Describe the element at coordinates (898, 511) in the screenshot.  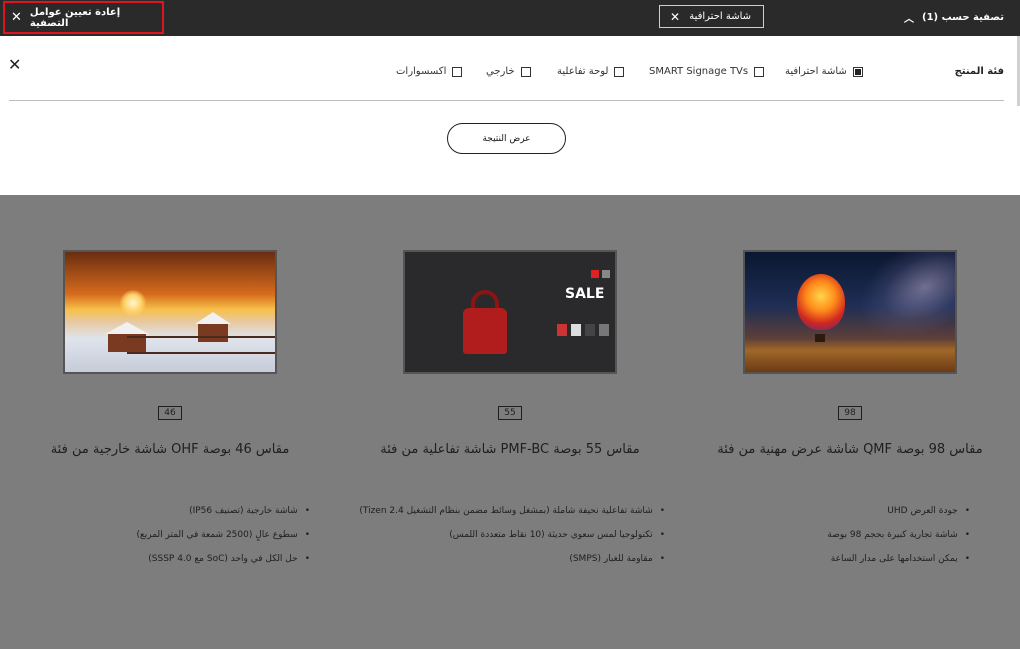
I see `feature-item: جودة العرض UHD` at that location.